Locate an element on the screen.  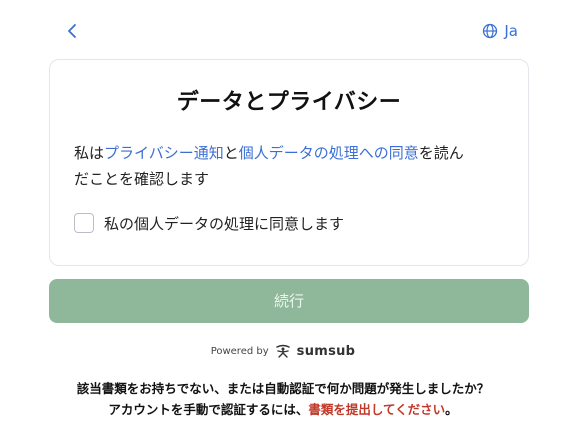
consent-checkbox-row: 私の個人データの処理に同意します is located at coordinates (209, 223).